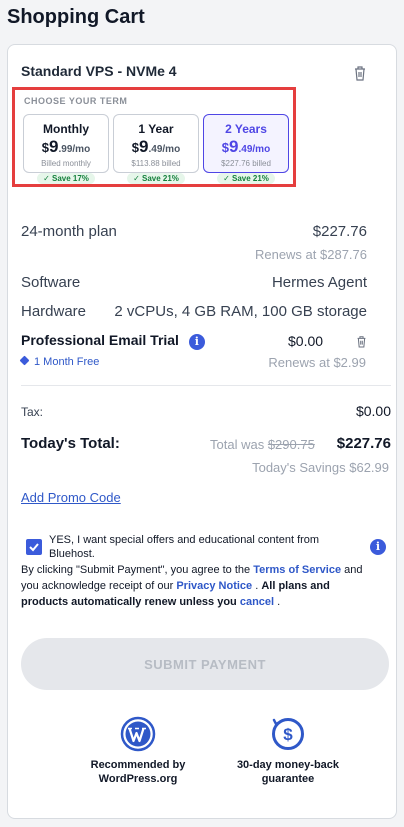 The width and height of the screenshot is (404, 827). I want to click on product-name: Standard VPS - NVMe 4, so click(99, 71).